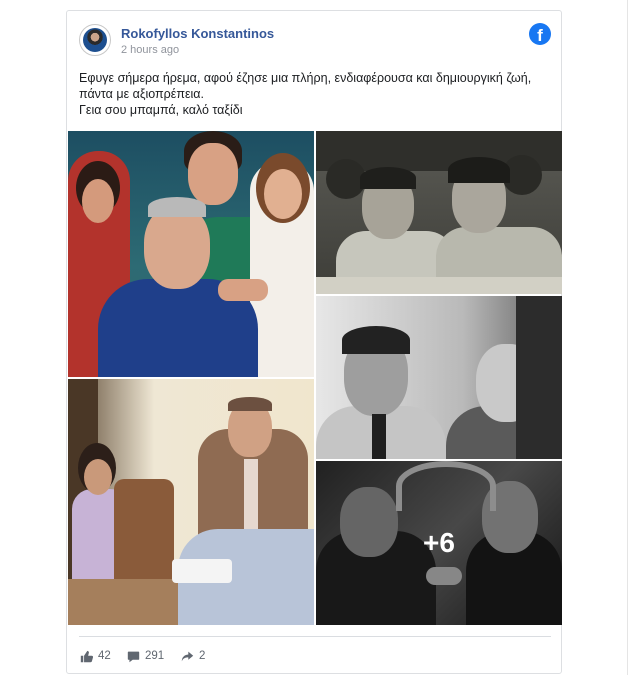 The height and width of the screenshot is (675, 629). I want to click on page-edge-divider, so click(627, 337).